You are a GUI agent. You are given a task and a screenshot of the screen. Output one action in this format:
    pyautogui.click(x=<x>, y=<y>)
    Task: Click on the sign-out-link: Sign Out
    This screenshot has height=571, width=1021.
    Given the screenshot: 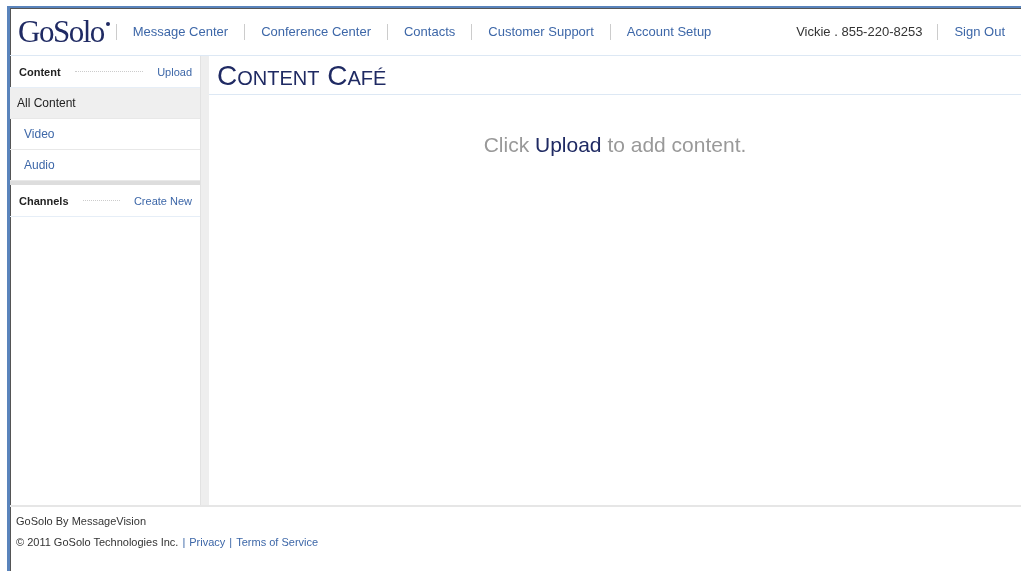 What is the action you would take?
    pyautogui.click(x=979, y=31)
    